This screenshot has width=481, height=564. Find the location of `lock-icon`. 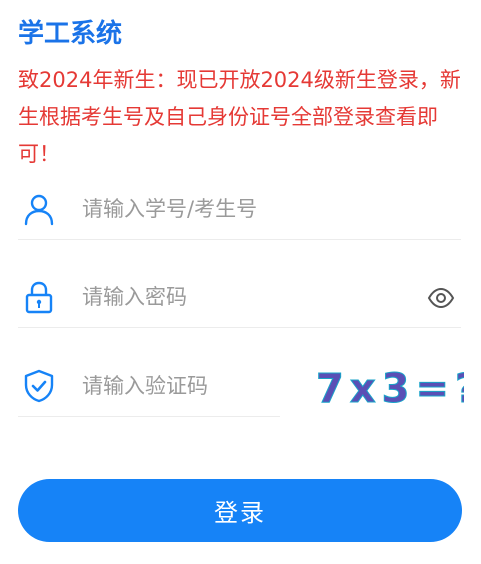

lock-icon is located at coordinates (39, 297).